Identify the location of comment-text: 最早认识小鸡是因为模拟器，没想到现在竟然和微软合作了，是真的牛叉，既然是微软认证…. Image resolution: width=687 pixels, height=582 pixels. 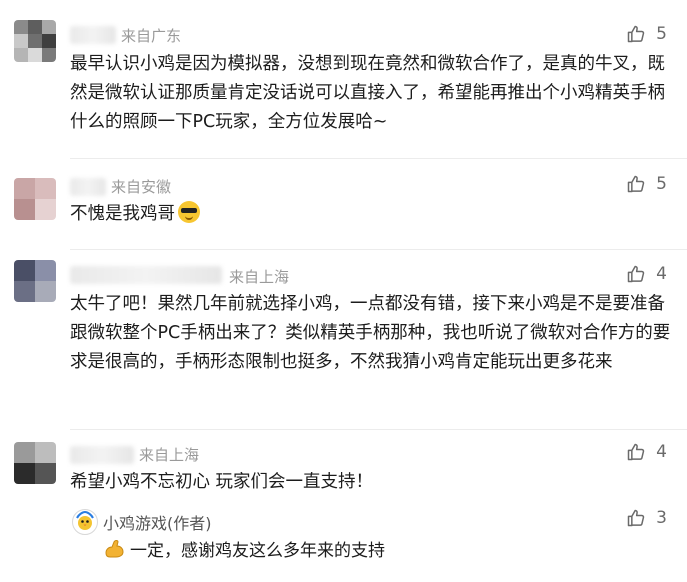
(367, 93).